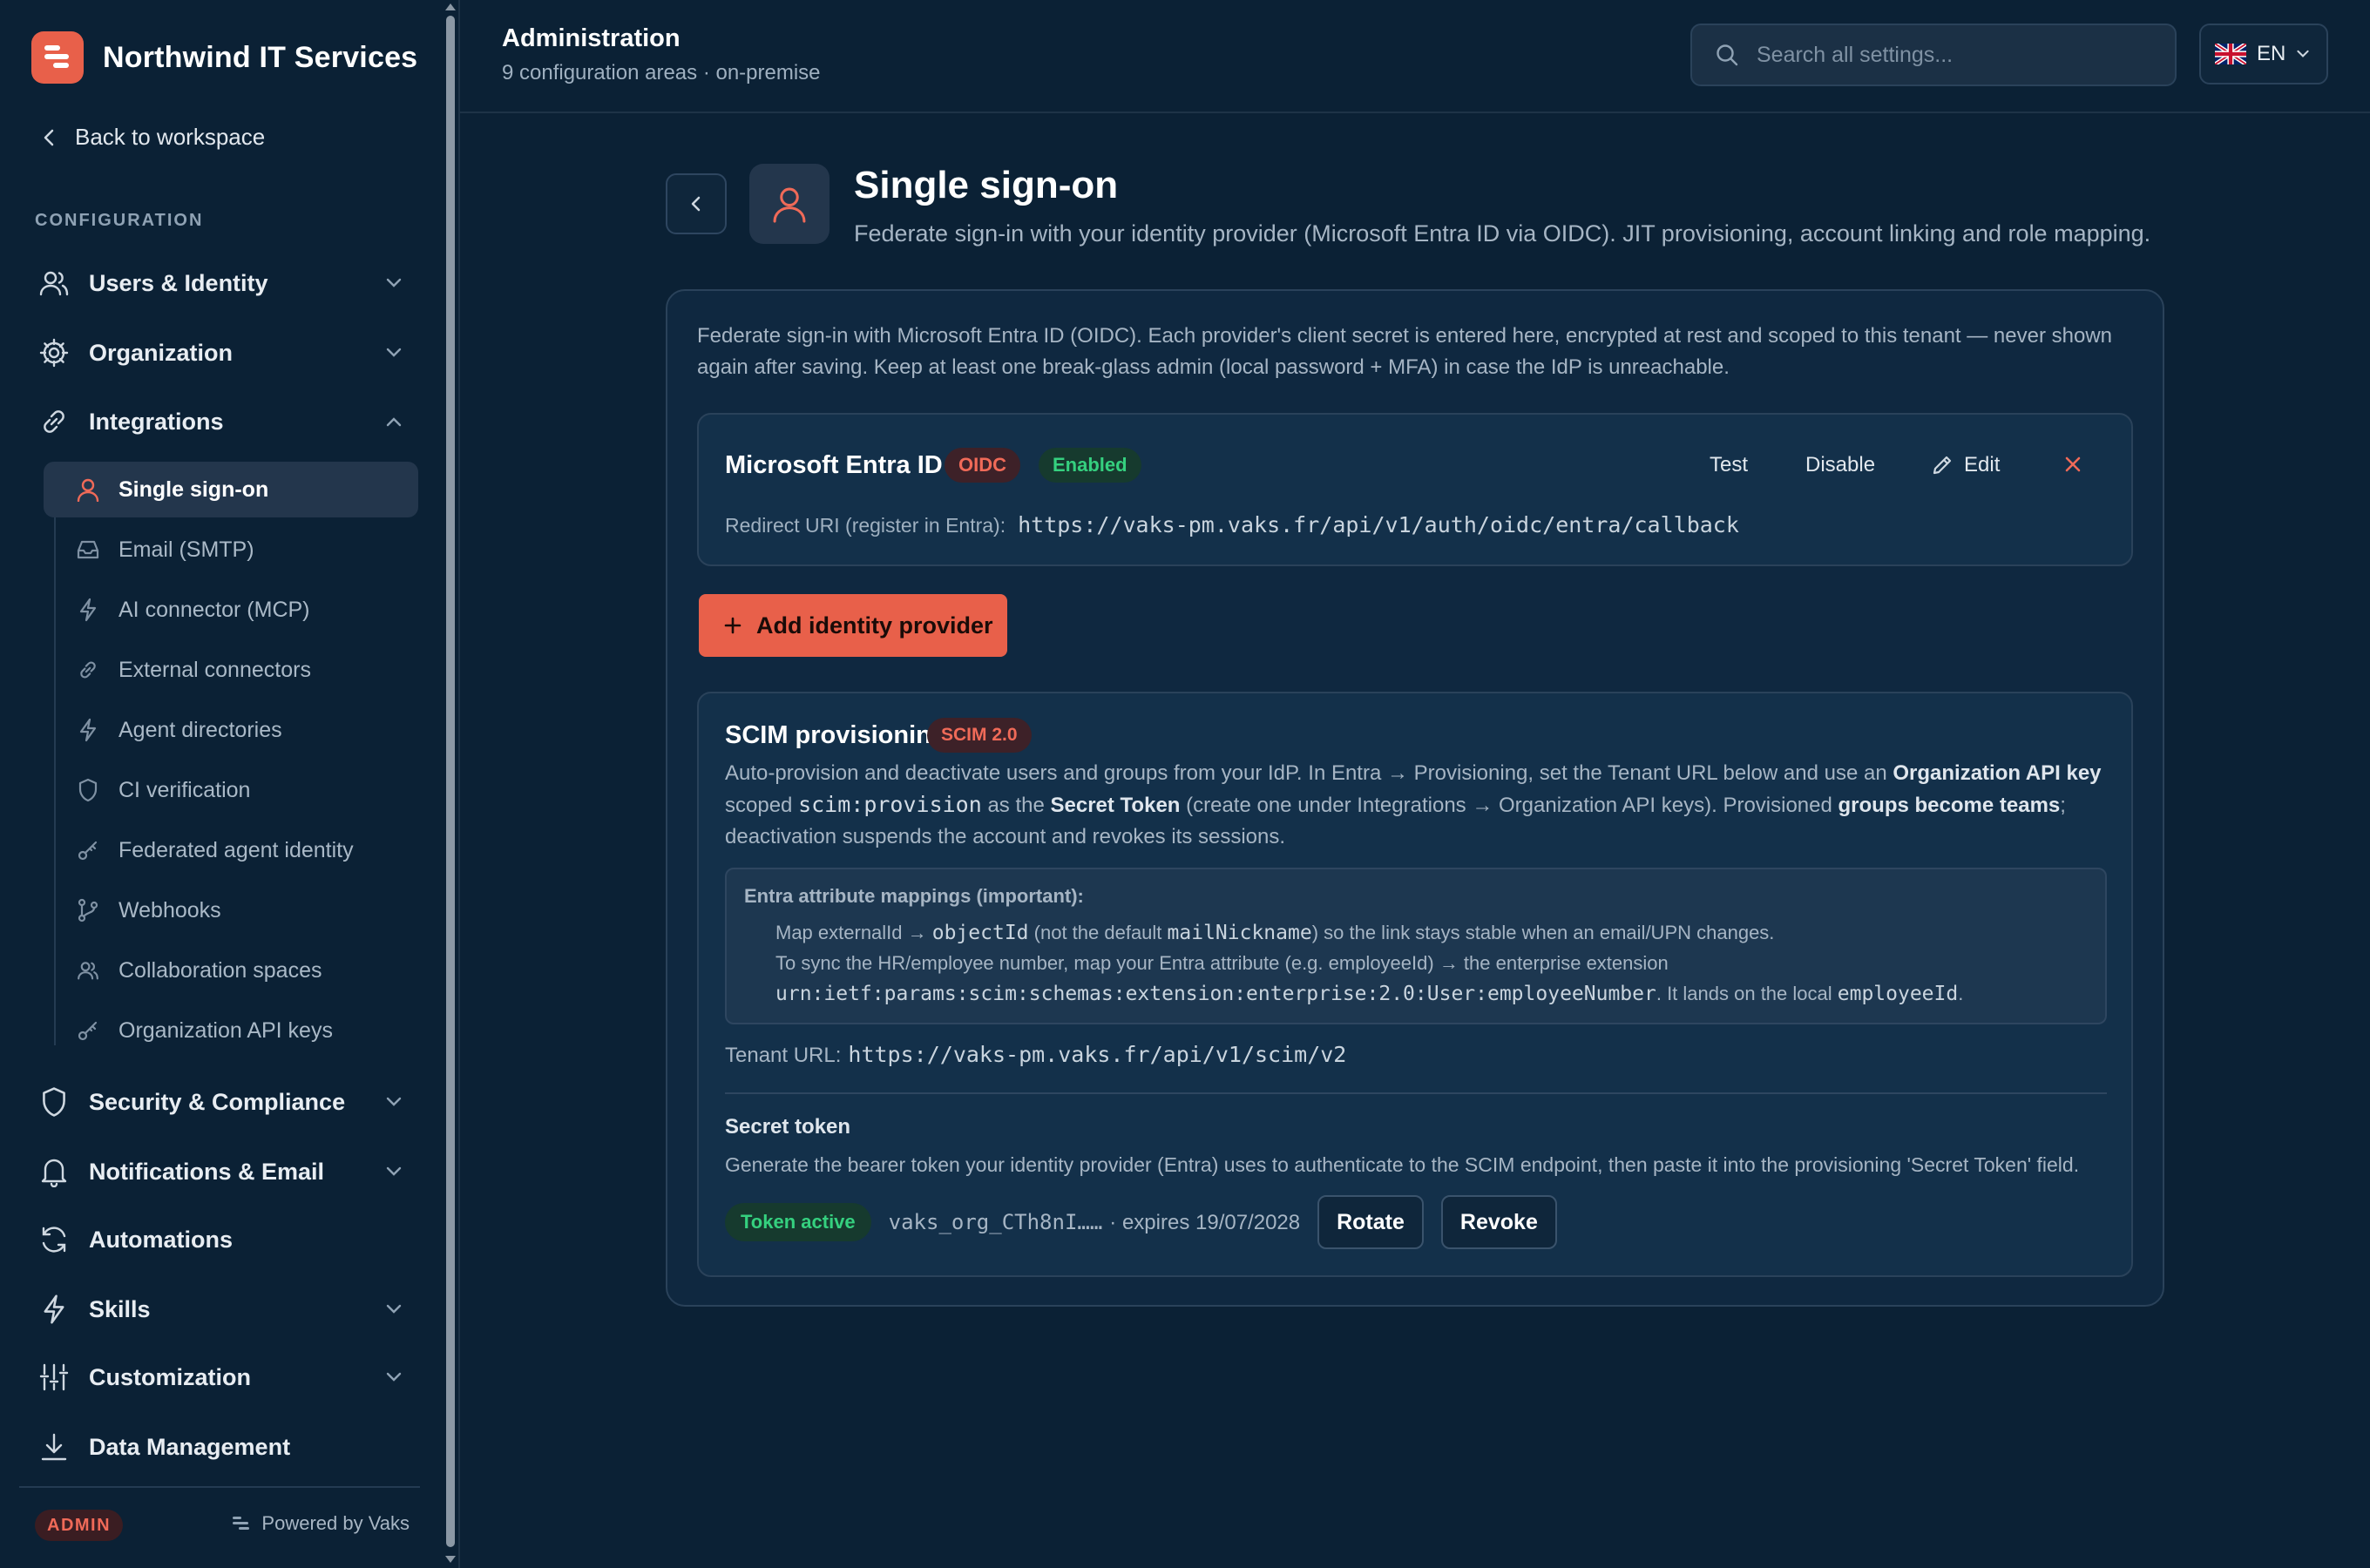 The height and width of the screenshot is (1568, 2370). What do you see at coordinates (190, 1447) in the screenshot?
I see `nav-group-label: Data Management` at bounding box center [190, 1447].